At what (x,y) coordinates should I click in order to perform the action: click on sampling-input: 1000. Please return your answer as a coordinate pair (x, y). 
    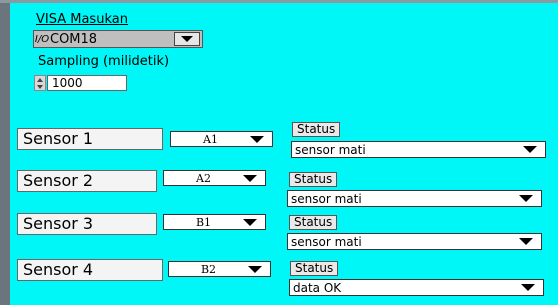
    Looking at the image, I should click on (87, 83).